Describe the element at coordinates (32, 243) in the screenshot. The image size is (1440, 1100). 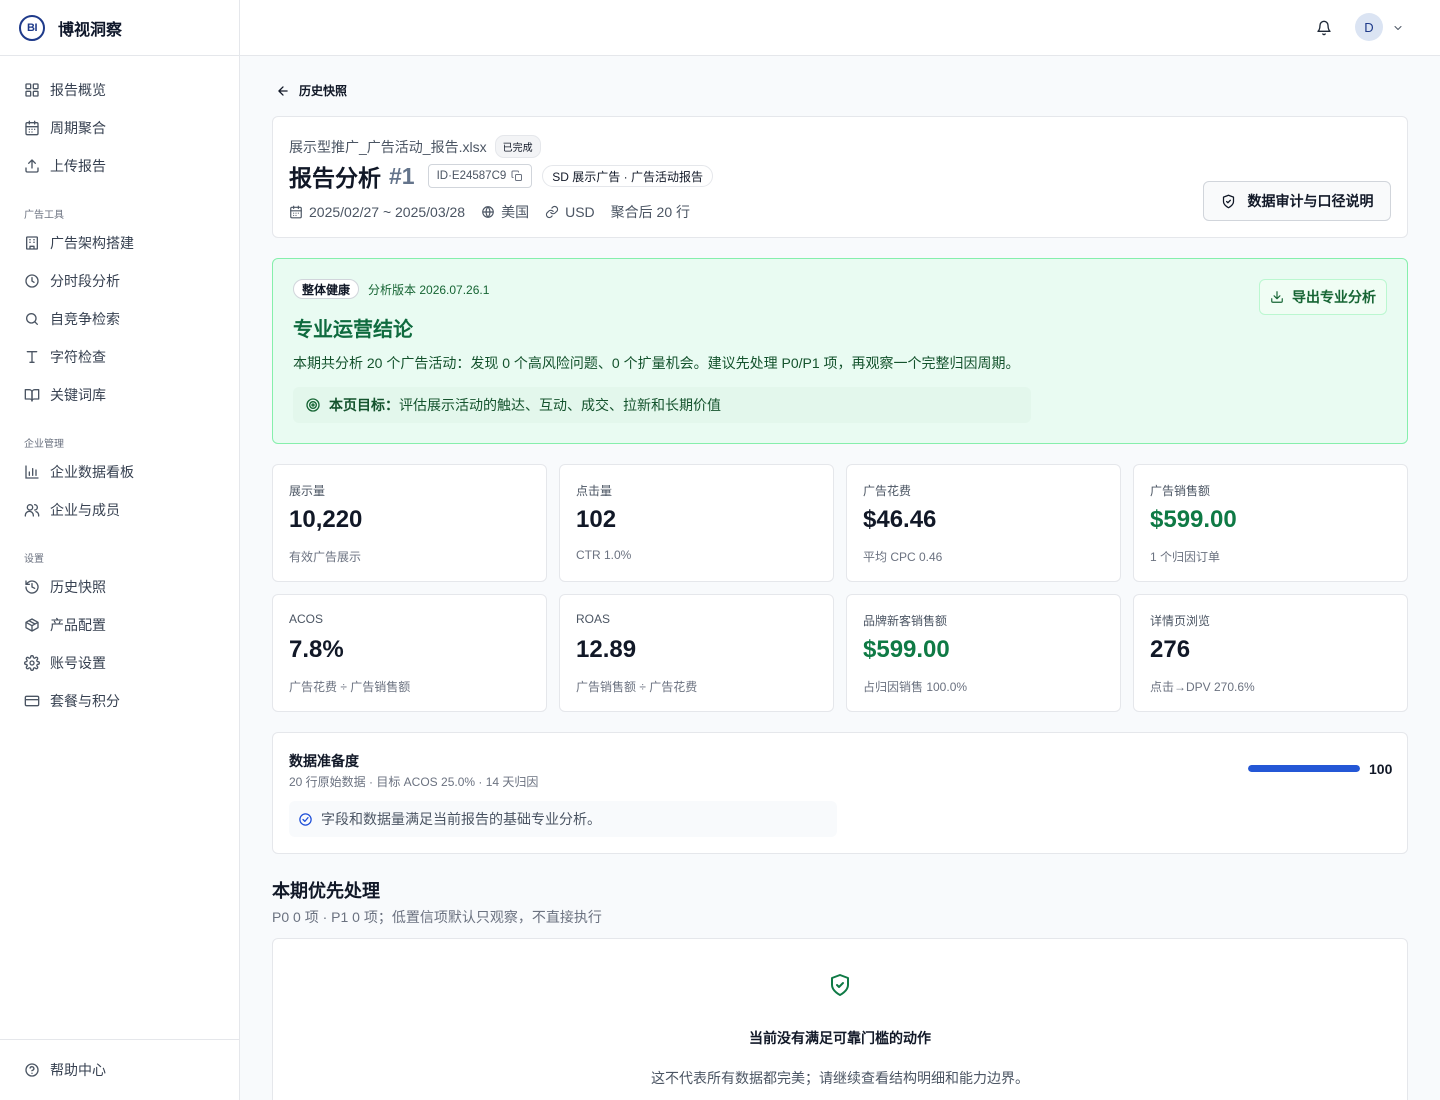
I see `building-icon` at that location.